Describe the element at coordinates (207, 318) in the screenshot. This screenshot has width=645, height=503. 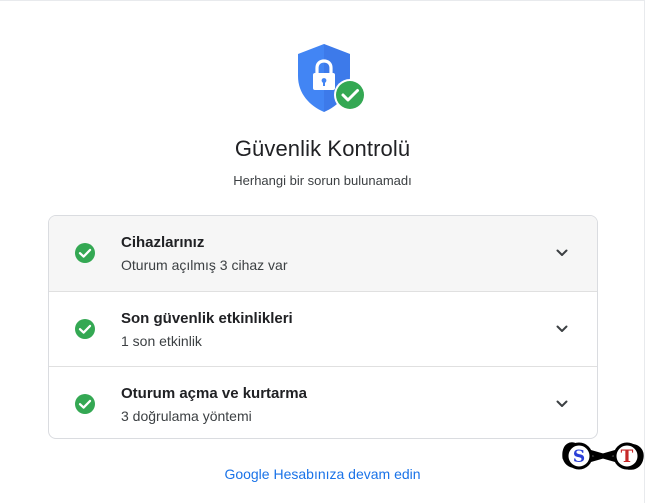
I see `item-title: Son güvenlik etkinlikleri` at that location.